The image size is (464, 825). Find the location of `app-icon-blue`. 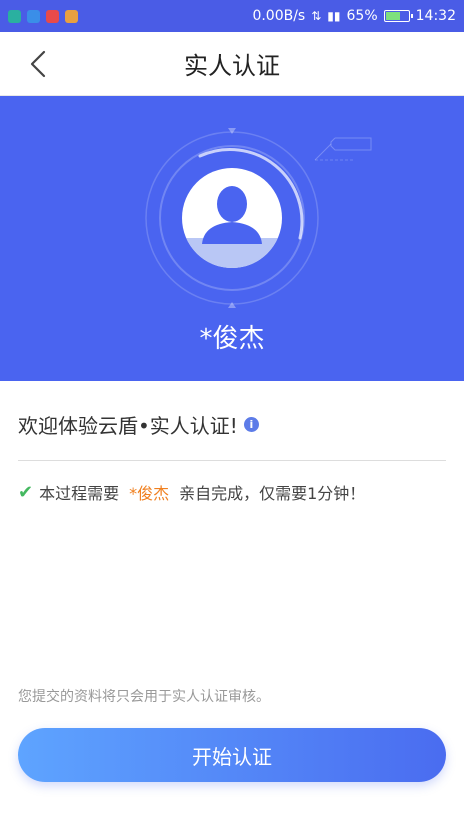

app-icon-blue is located at coordinates (33, 16).